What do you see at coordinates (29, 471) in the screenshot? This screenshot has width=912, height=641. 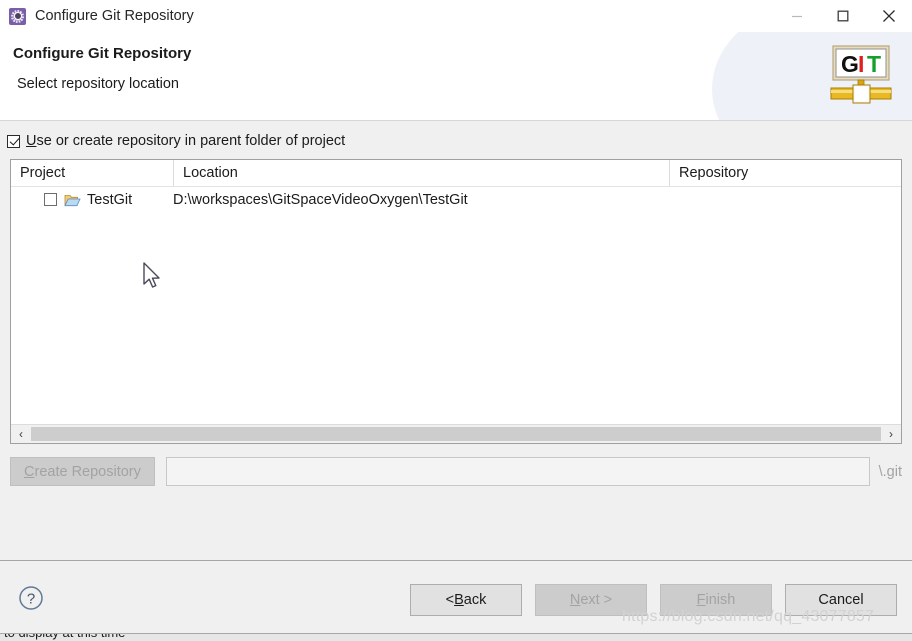 I see `create-repository-mnemonic: C` at bounding box center [29, 471].